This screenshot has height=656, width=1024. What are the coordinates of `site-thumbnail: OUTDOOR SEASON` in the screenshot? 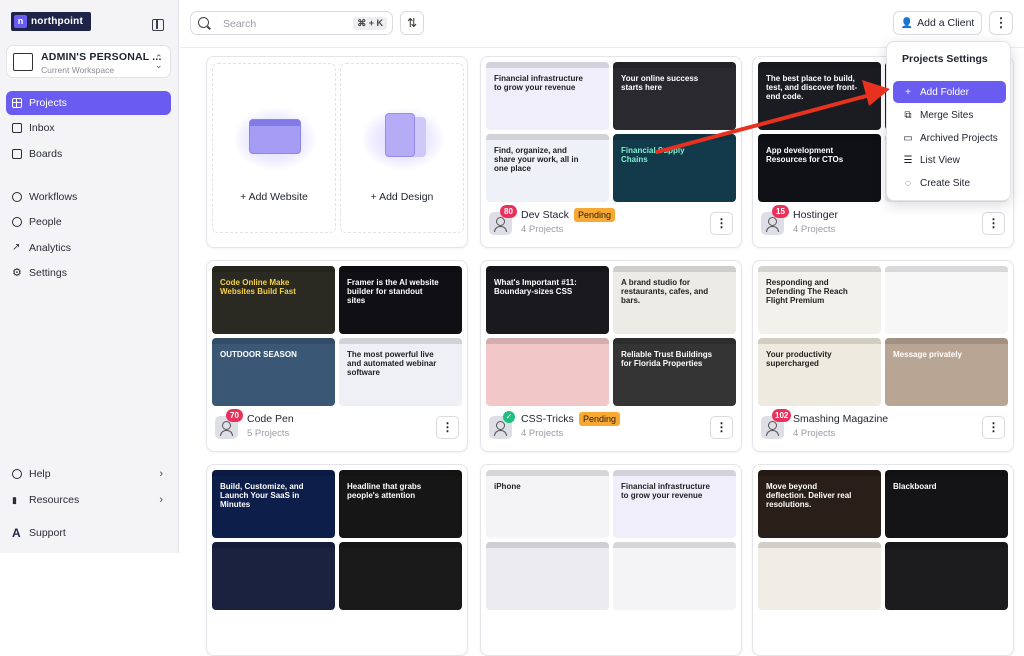 It's located at (273, 372).